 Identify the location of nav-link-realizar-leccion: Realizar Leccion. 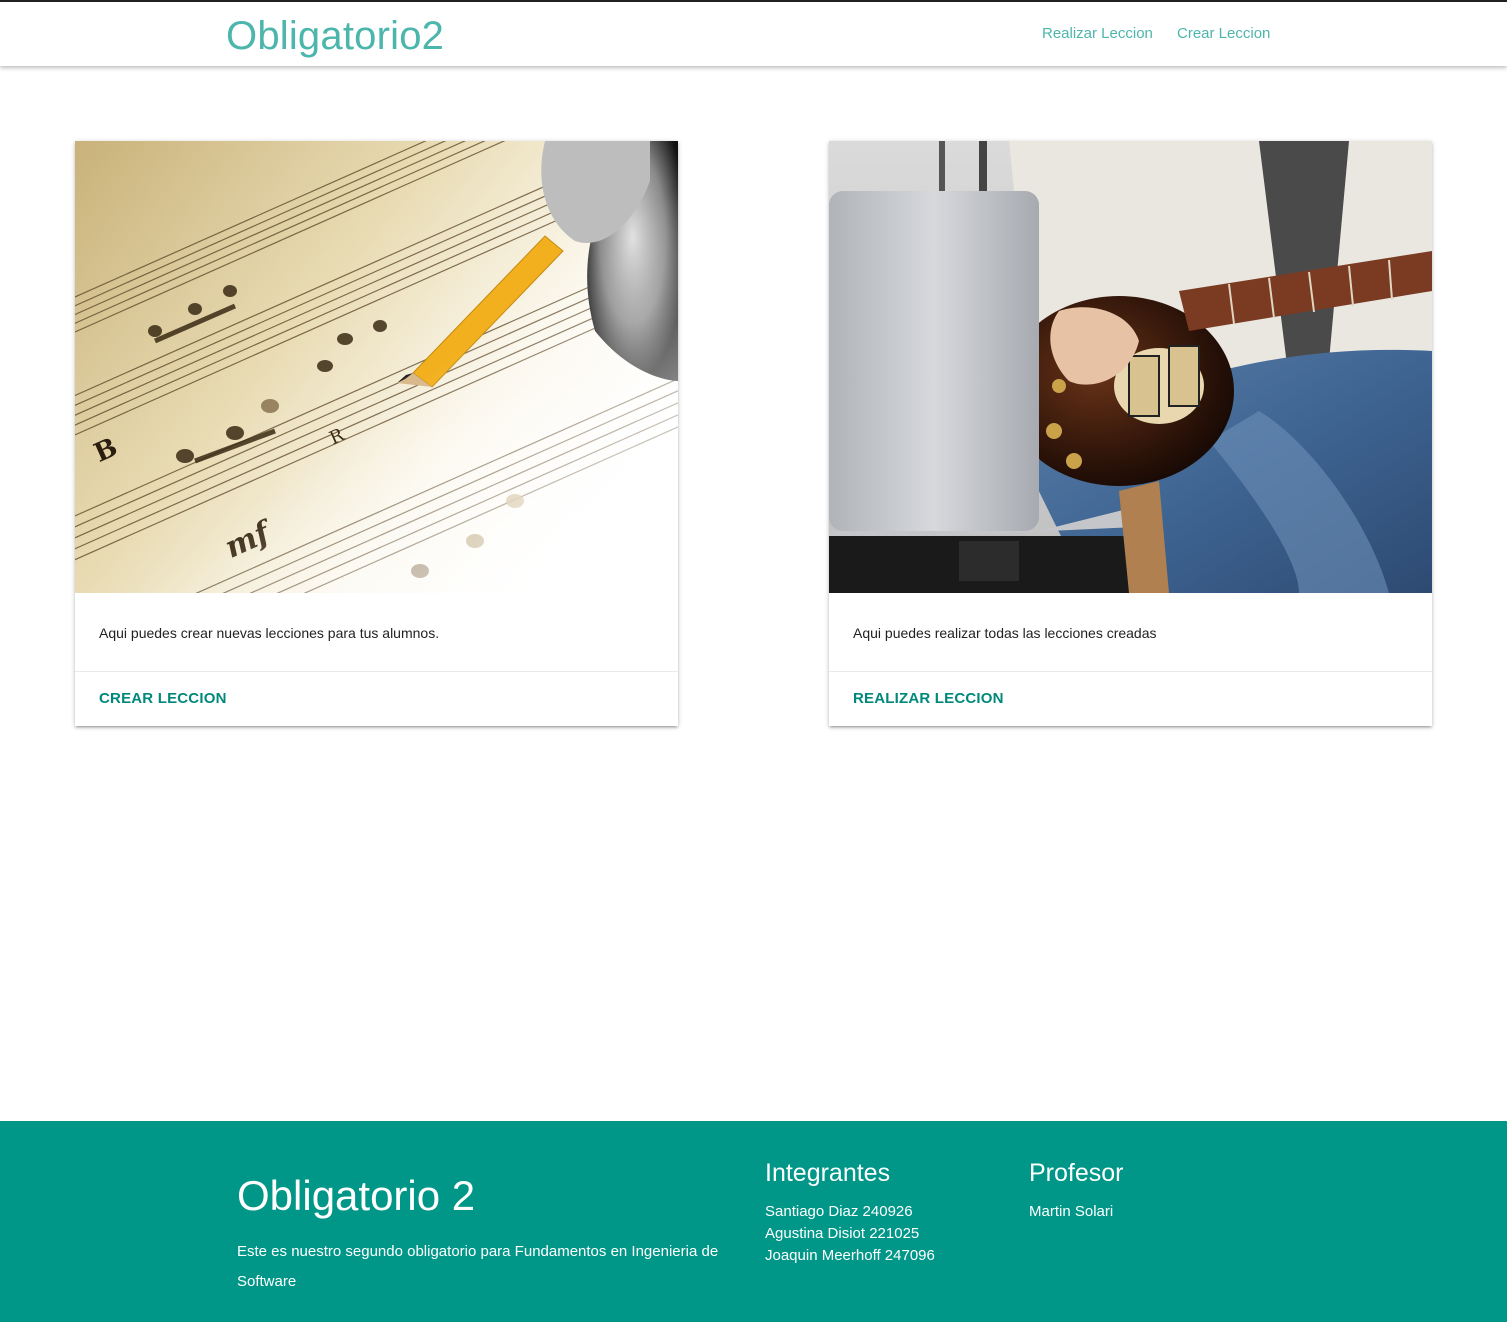
(1097, 34).